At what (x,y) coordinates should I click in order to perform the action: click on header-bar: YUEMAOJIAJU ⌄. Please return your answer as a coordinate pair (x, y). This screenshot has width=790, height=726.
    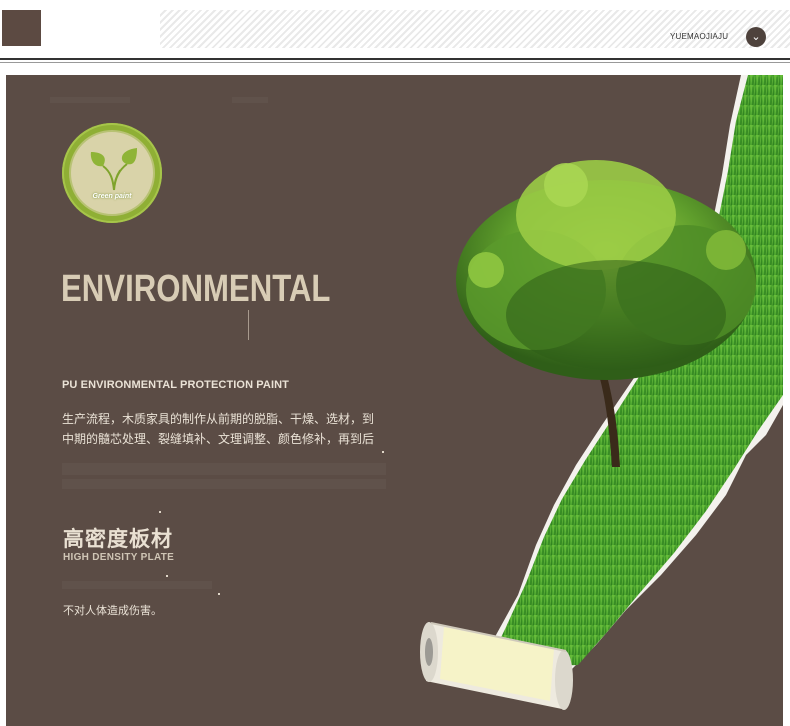
    Looking at the image, I should click on (395, 30).